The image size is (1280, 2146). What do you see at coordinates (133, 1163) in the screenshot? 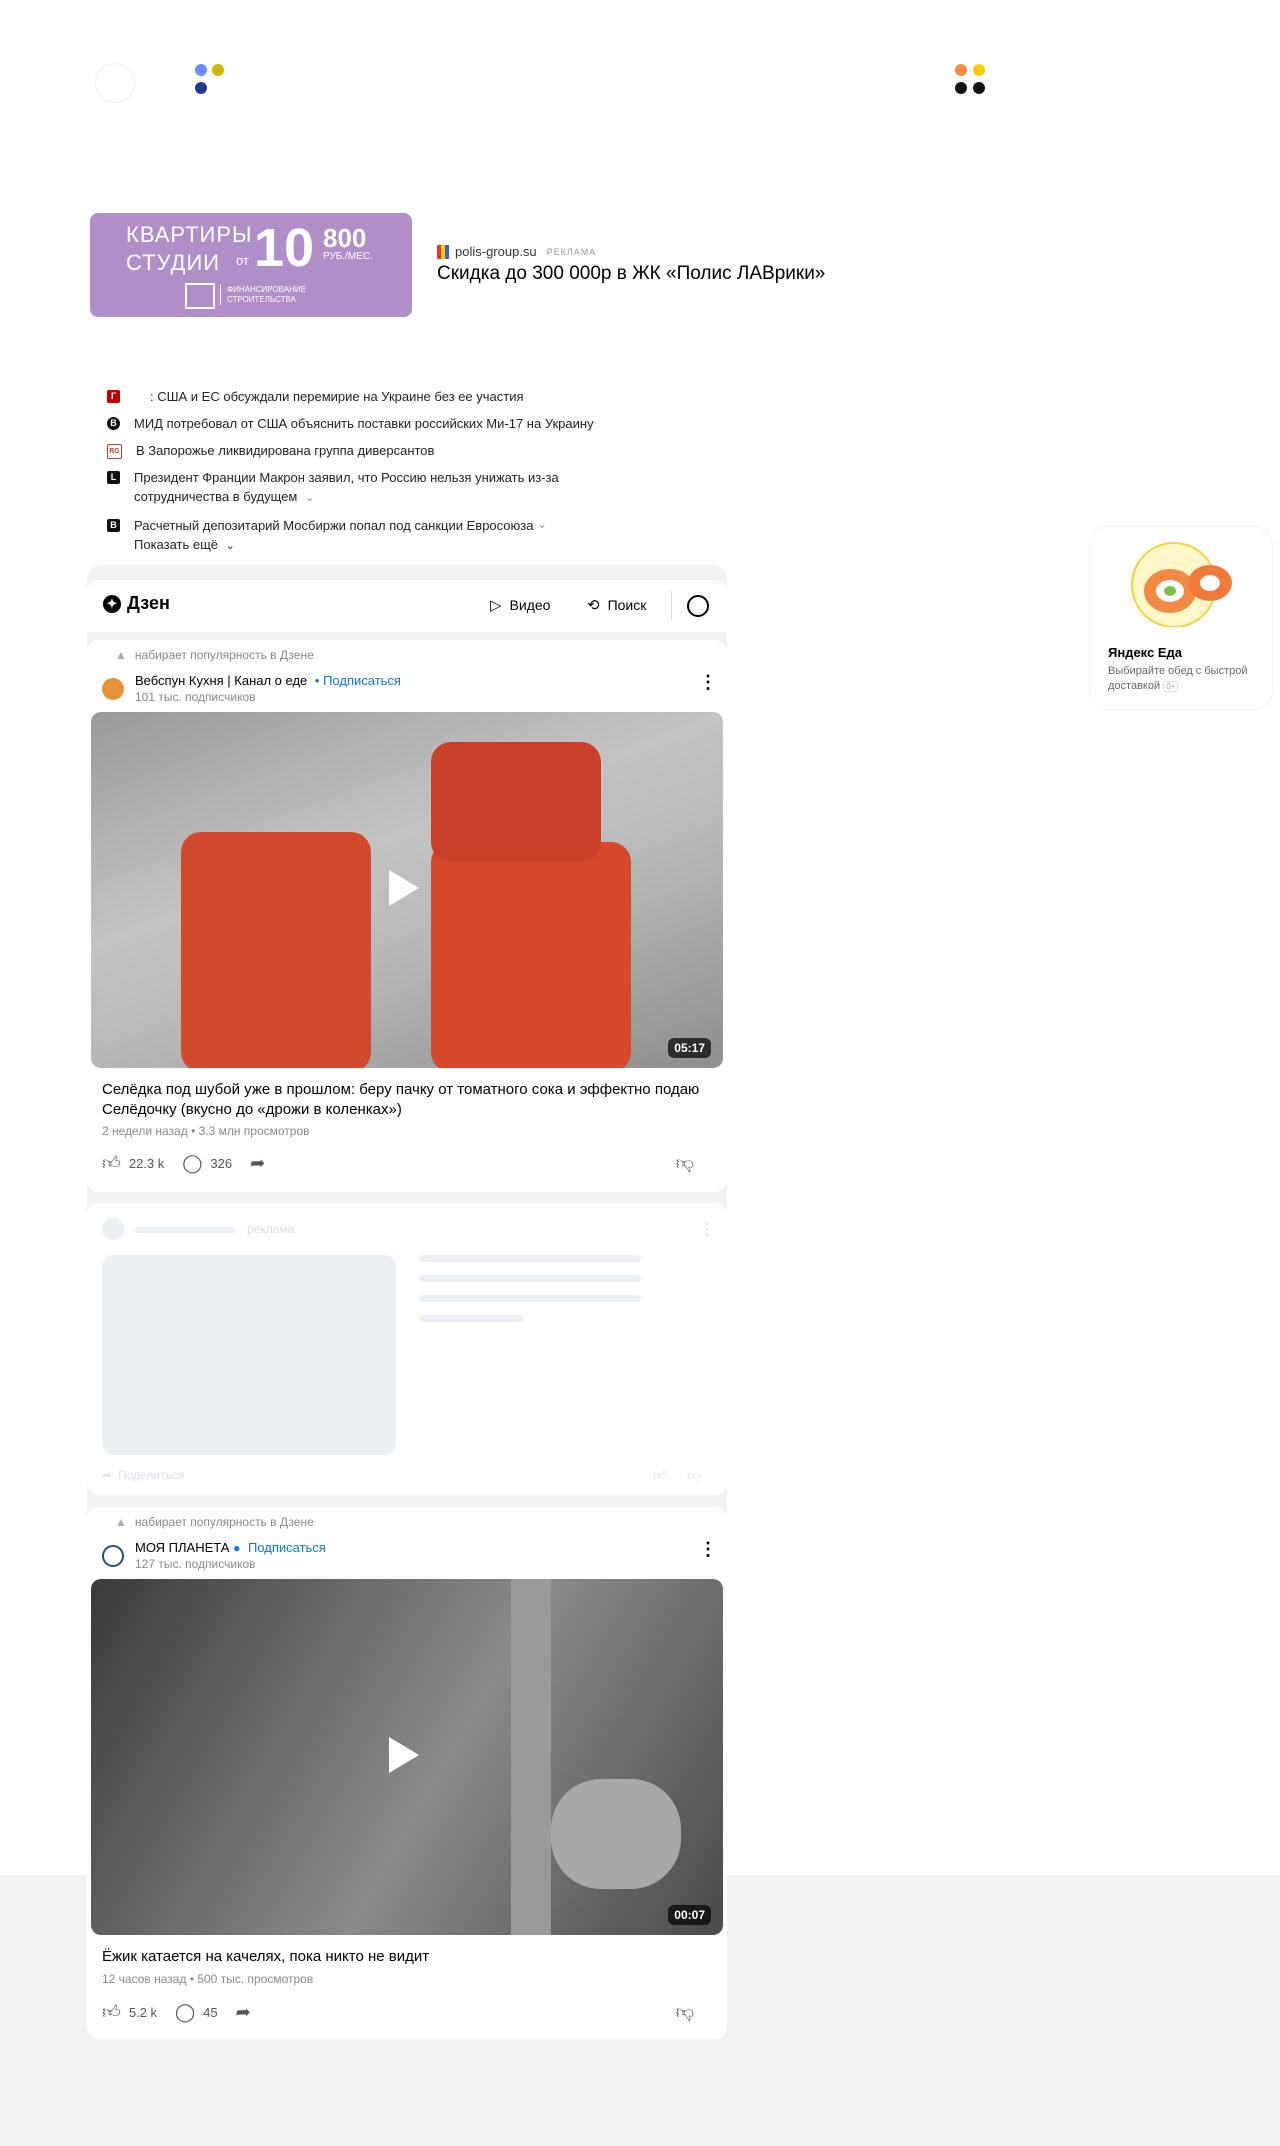
I see `like-button: 👍︎ 22.3 k` at bounding box center [133, 1163].